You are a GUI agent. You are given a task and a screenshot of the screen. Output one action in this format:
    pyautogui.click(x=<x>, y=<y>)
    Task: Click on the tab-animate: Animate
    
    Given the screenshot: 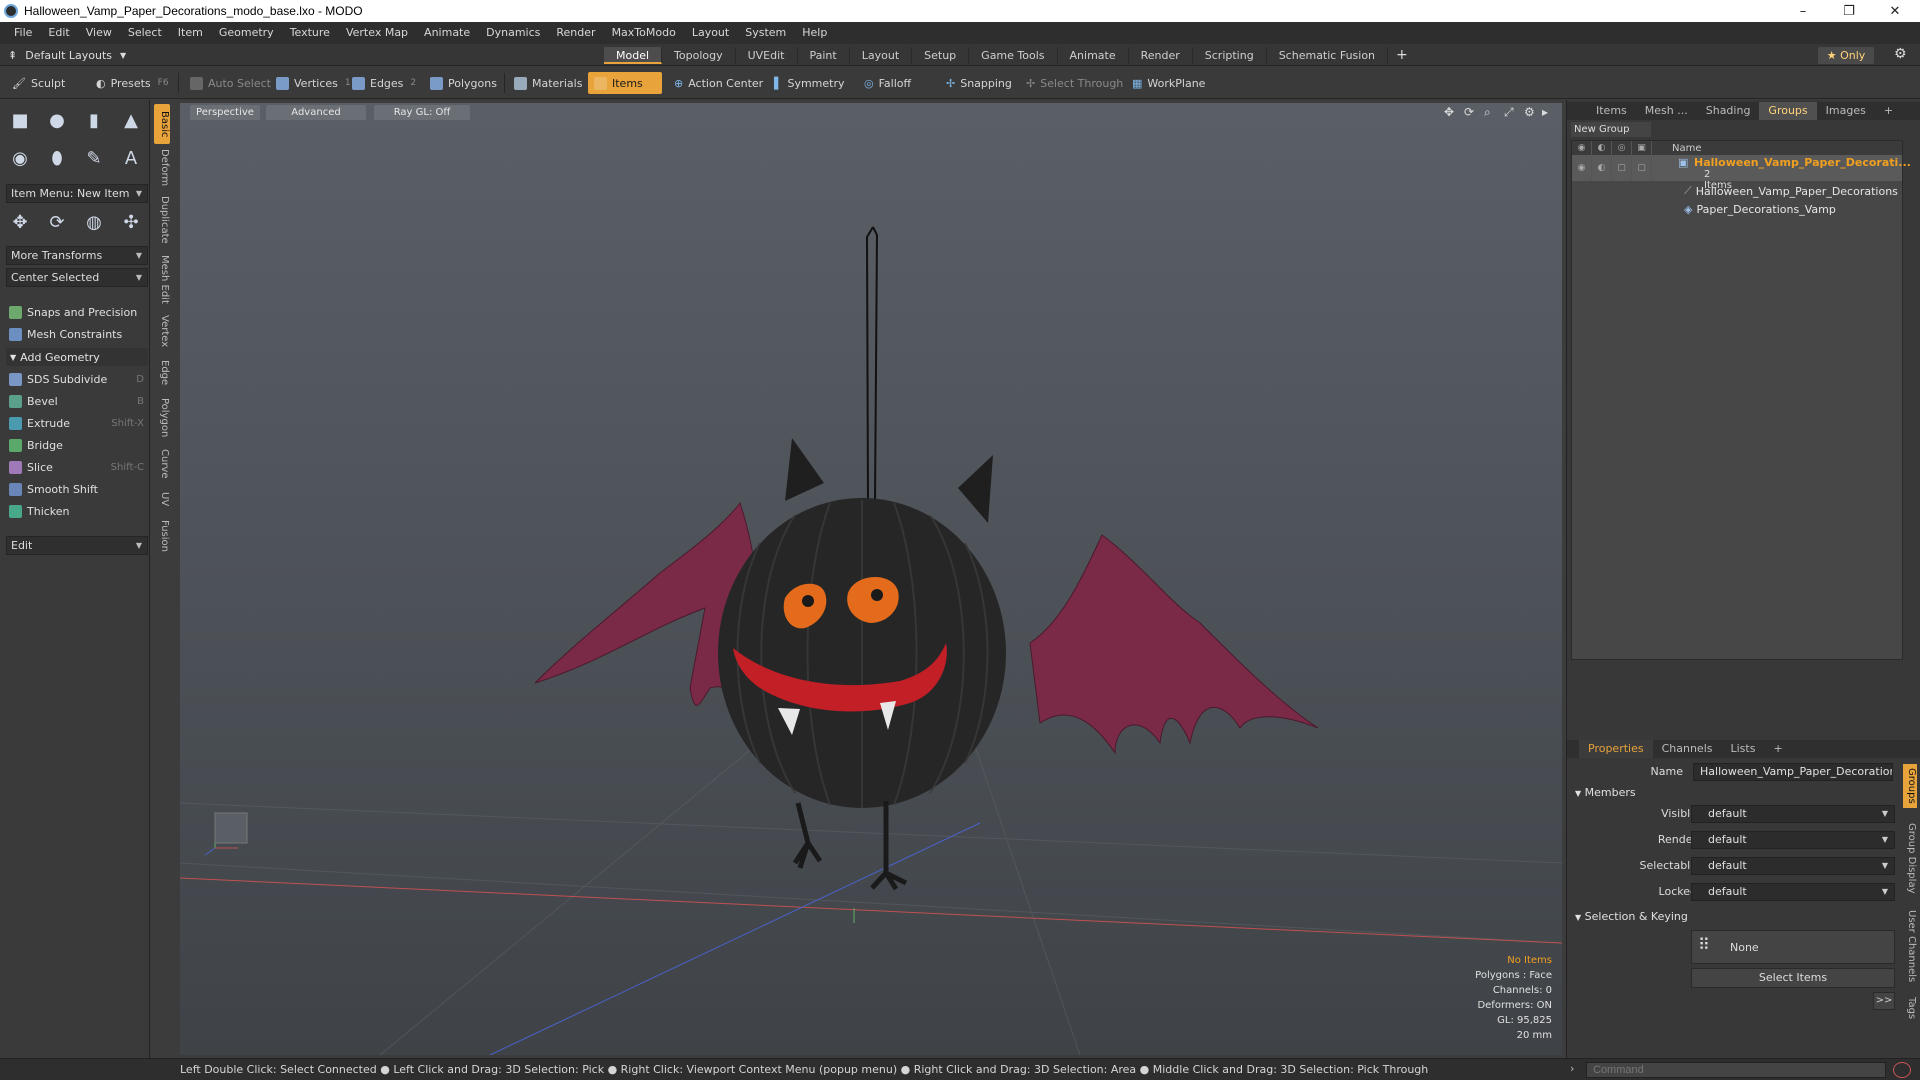 What is the action you would take?
    pyautogui.click(x=1093, y=55)
    